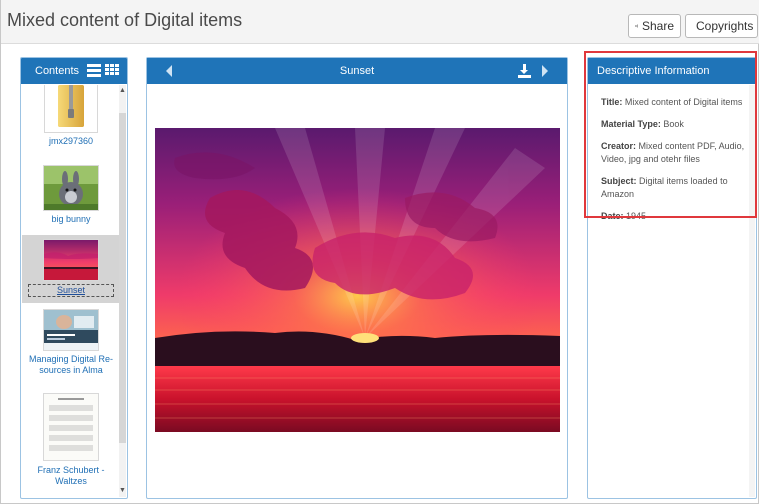 This screenshot has width=759, height=504. Describe the element at coordinates (636, 26) in the screenshot. I see `share-icon` at that location.